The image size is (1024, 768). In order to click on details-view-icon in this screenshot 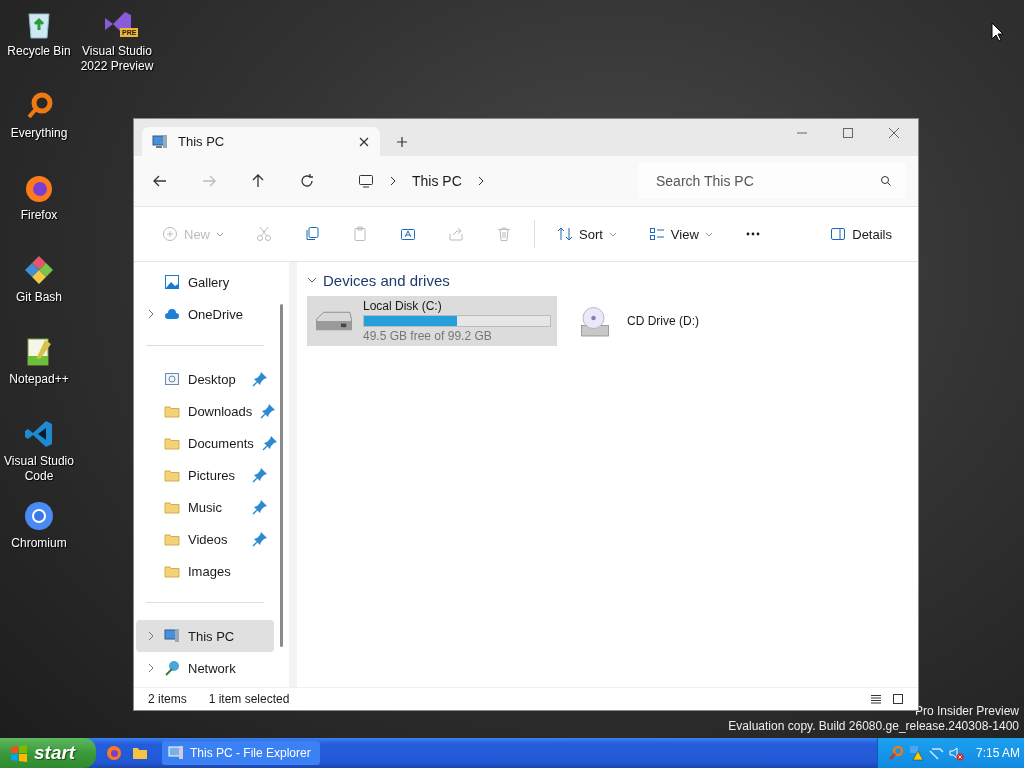, I will do `click(876, 699)`.